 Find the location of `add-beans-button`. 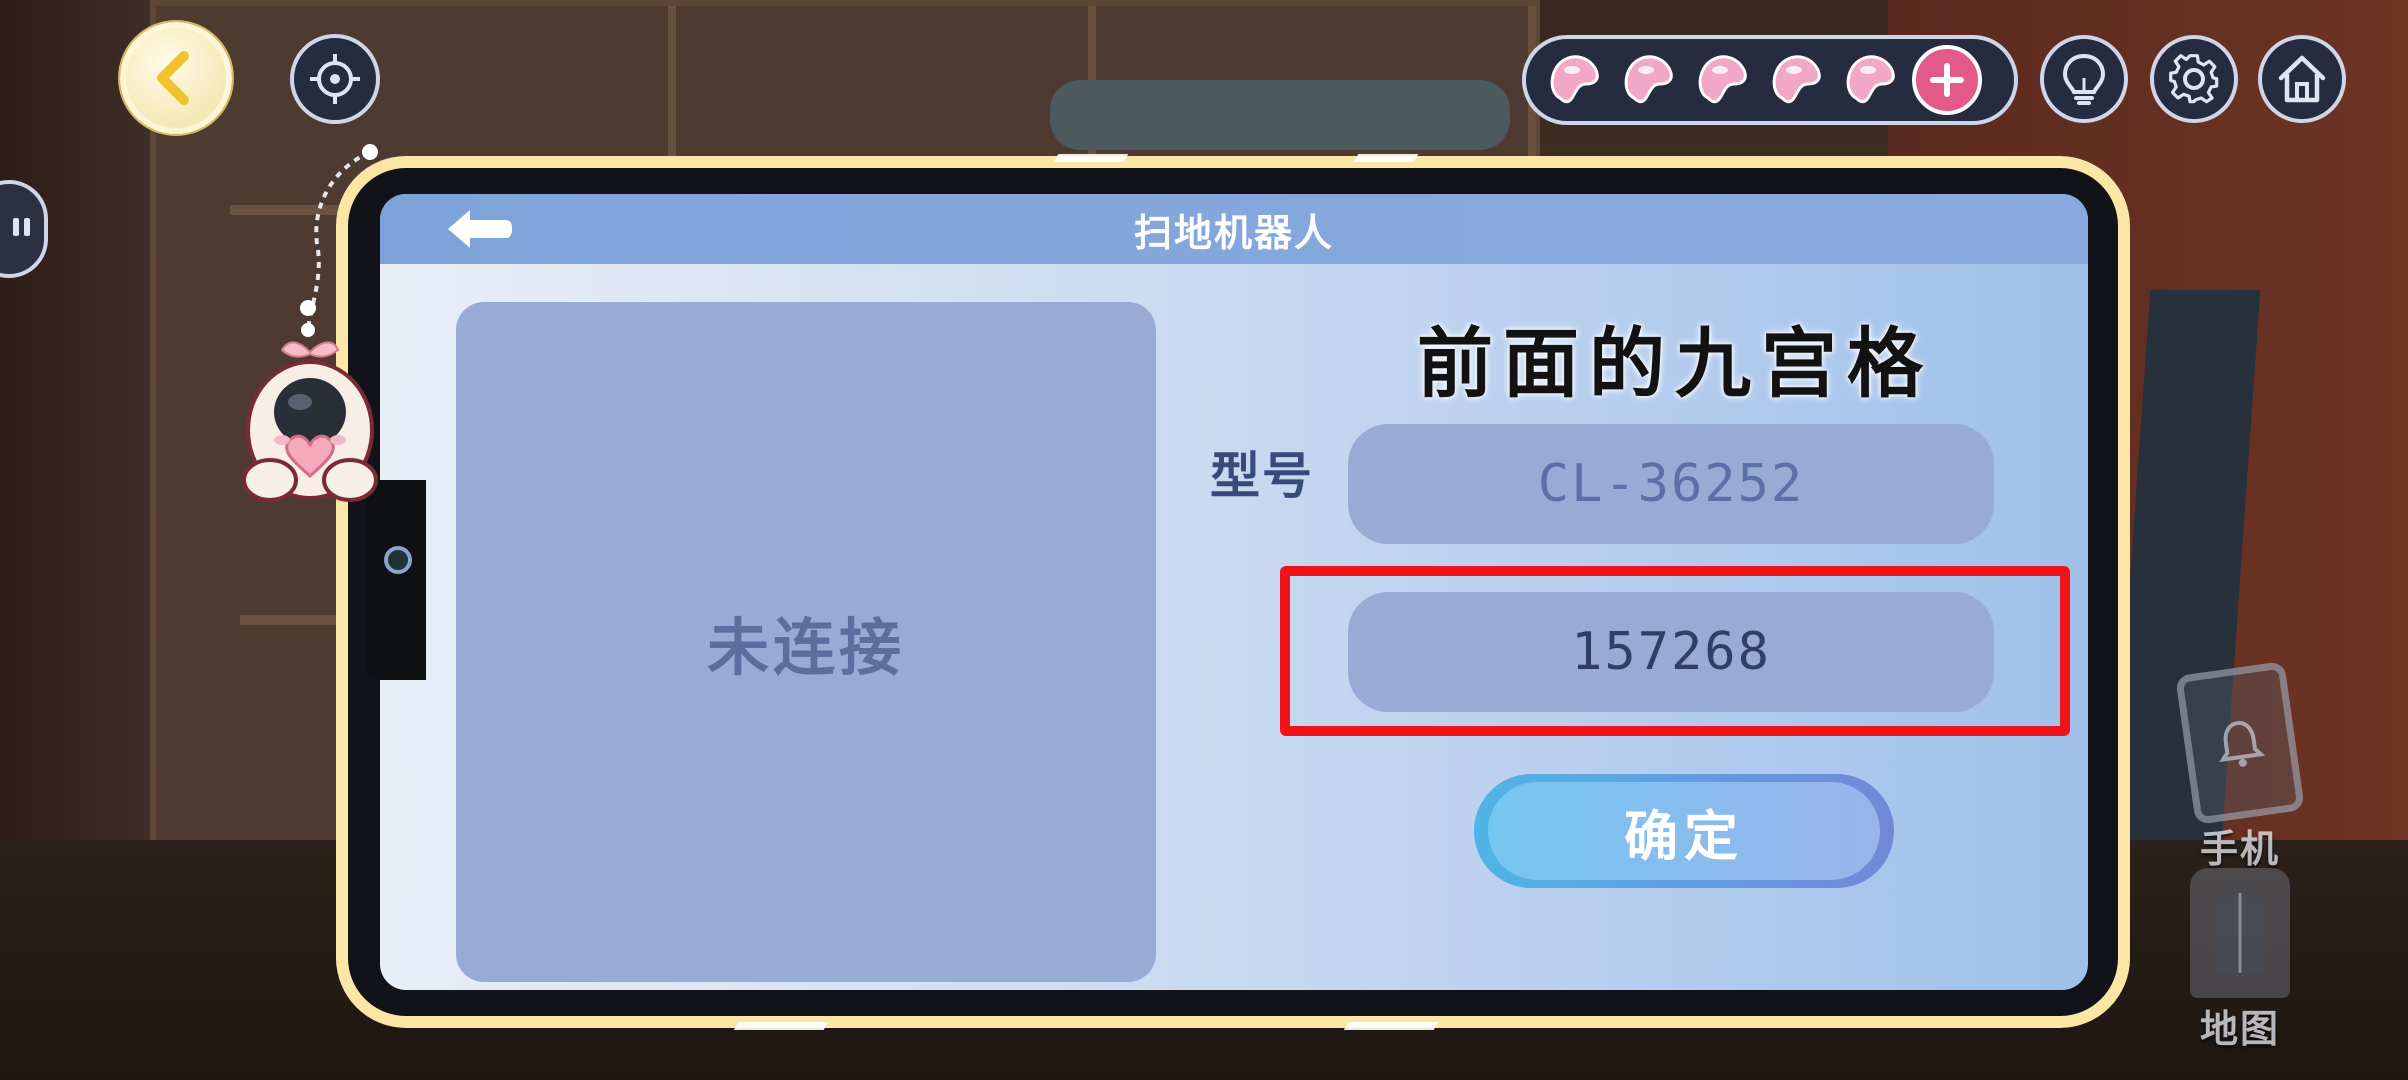

add-beans-button is located at coordinates (1947, 80).